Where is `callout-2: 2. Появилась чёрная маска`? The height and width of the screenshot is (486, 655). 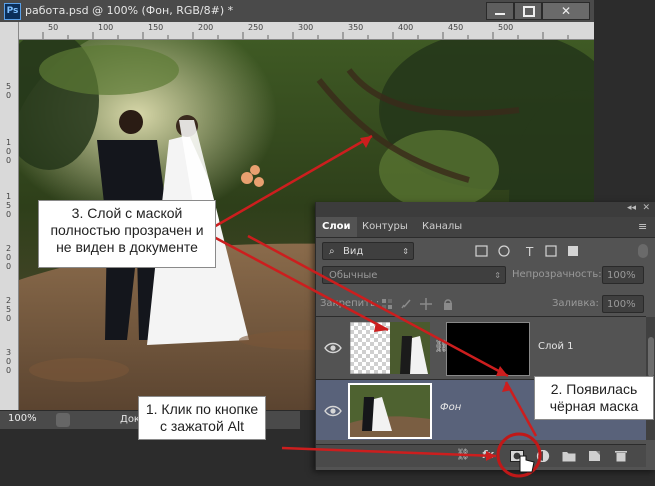
callout-2: 2. Появилась чёрная маска is located at coordinates (594, 398).